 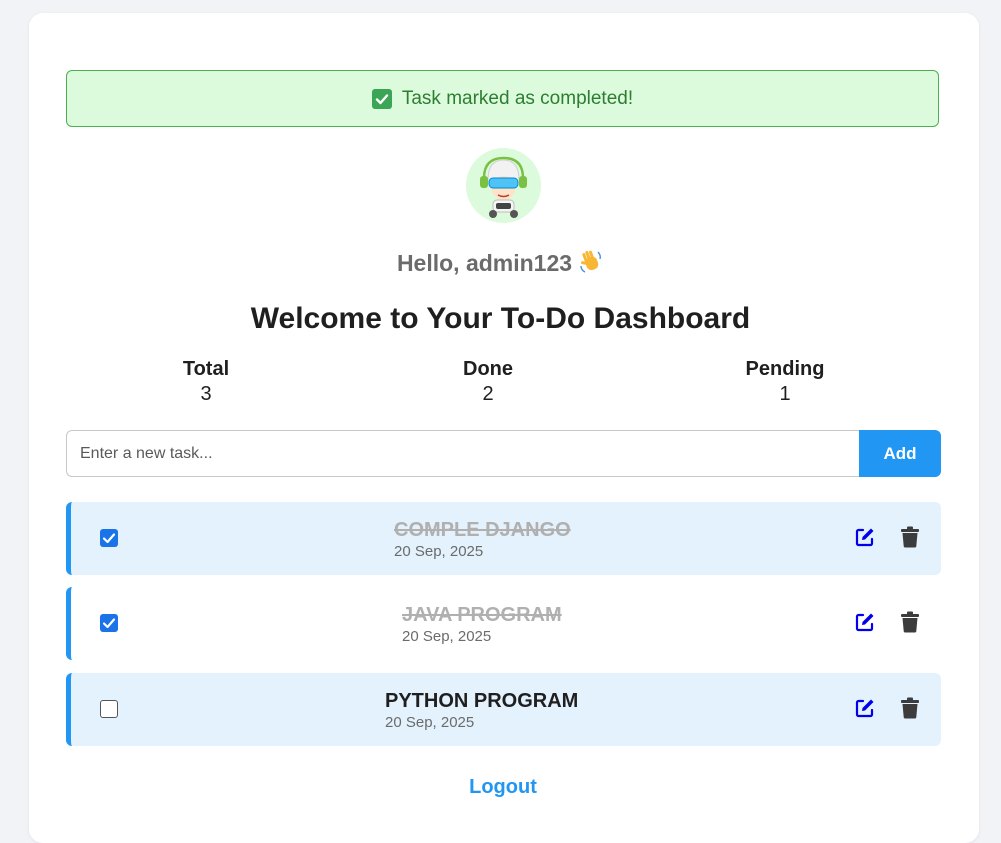 What do you see at coordinates (206, 394) in the screenshot?
I see `stat-total-value: 3` at bounding box center [206, 394].